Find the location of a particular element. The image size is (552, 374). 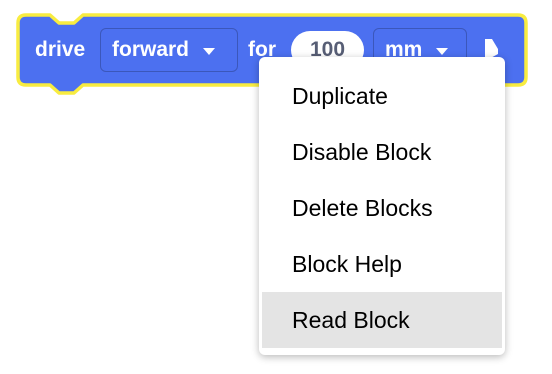

menu-item-disable-block: Disable Block is located at coordinates (382, 152).